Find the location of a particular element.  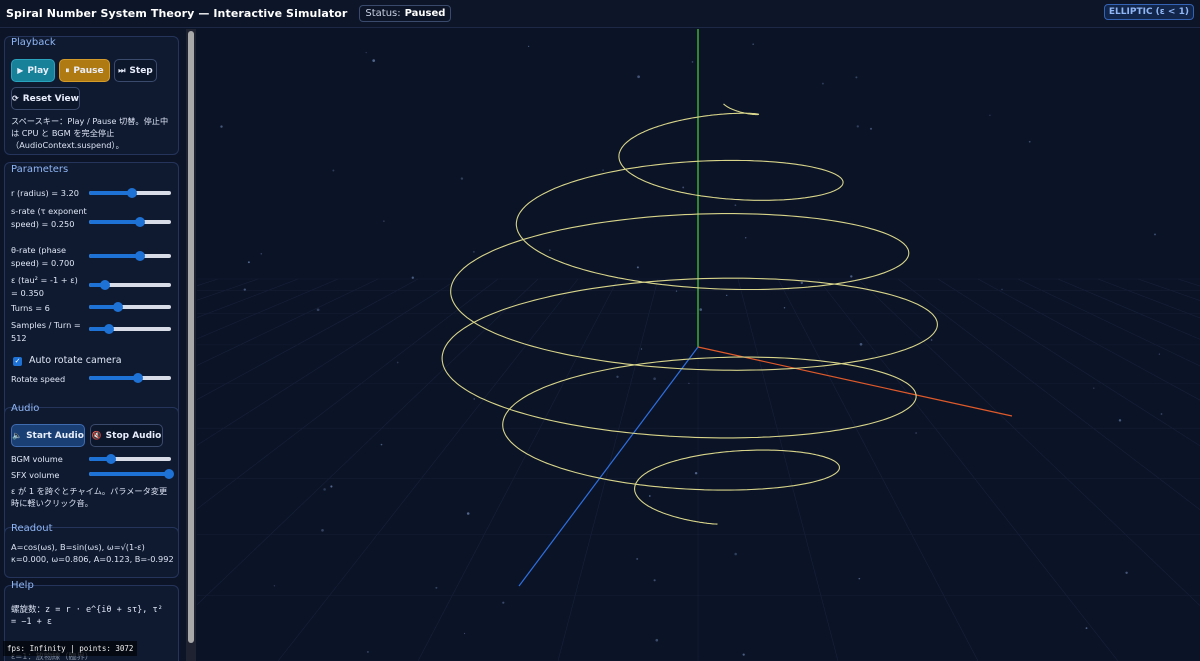

play-button: ▶ Play is located at coordinates (33, 70).